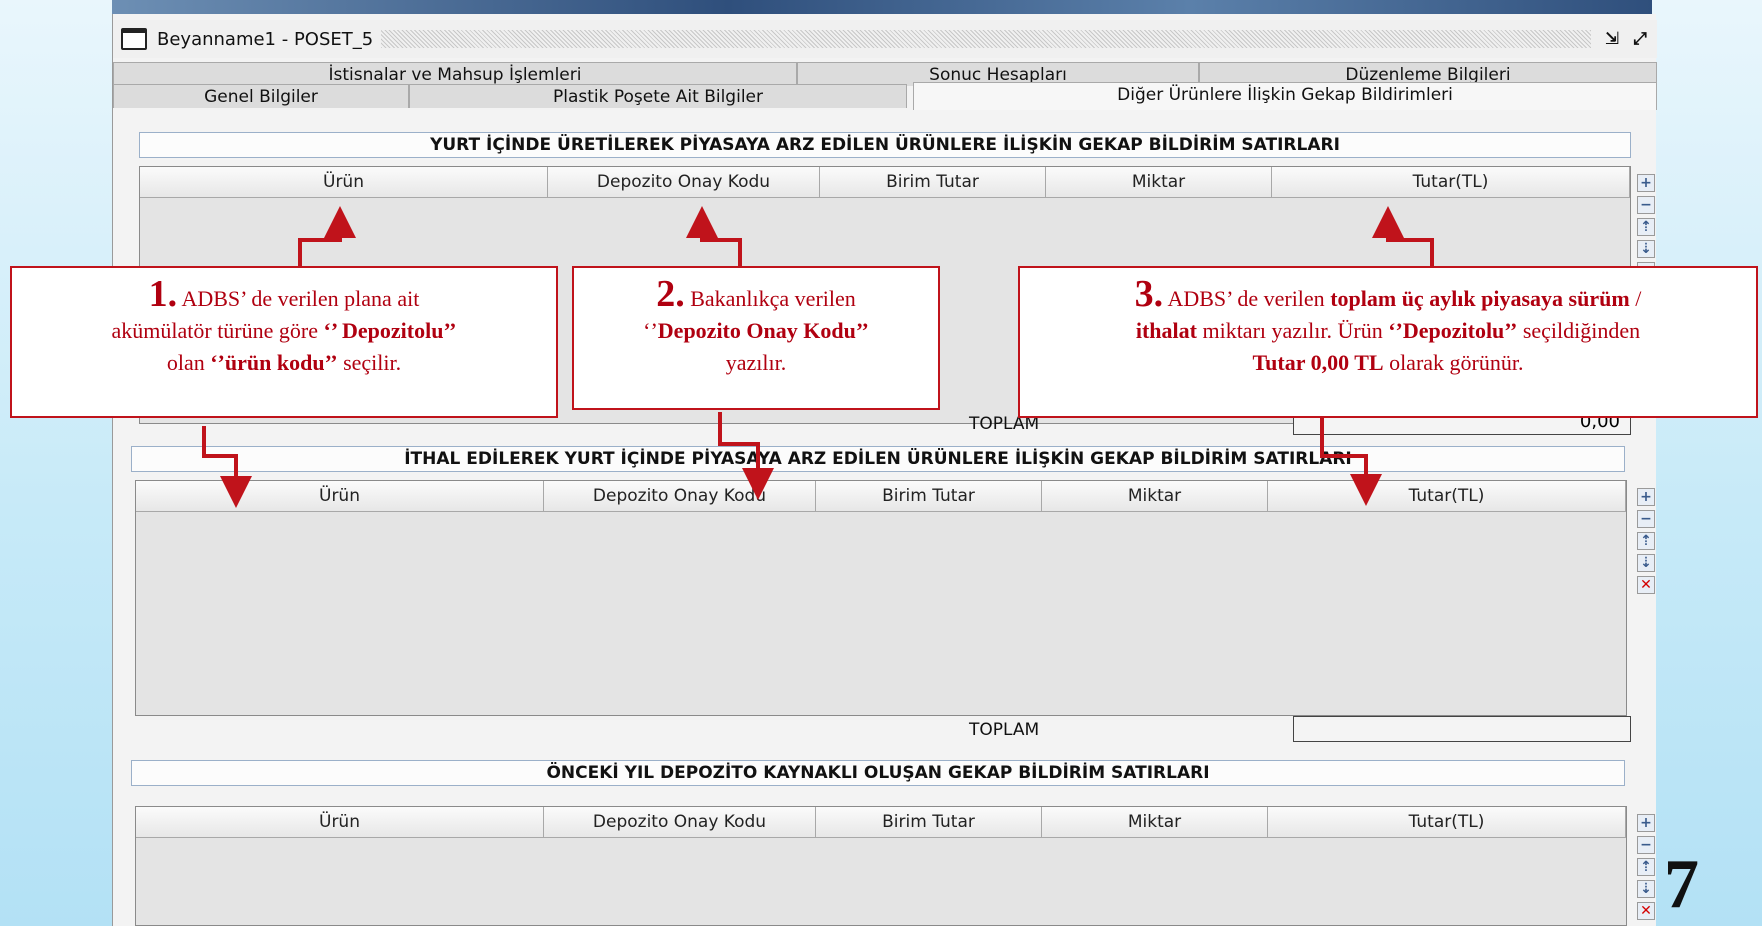  What do you see at coordinates (1681, 884) in the screenshot?
I see `page-number: 7` at bounding box center [1681, 884].